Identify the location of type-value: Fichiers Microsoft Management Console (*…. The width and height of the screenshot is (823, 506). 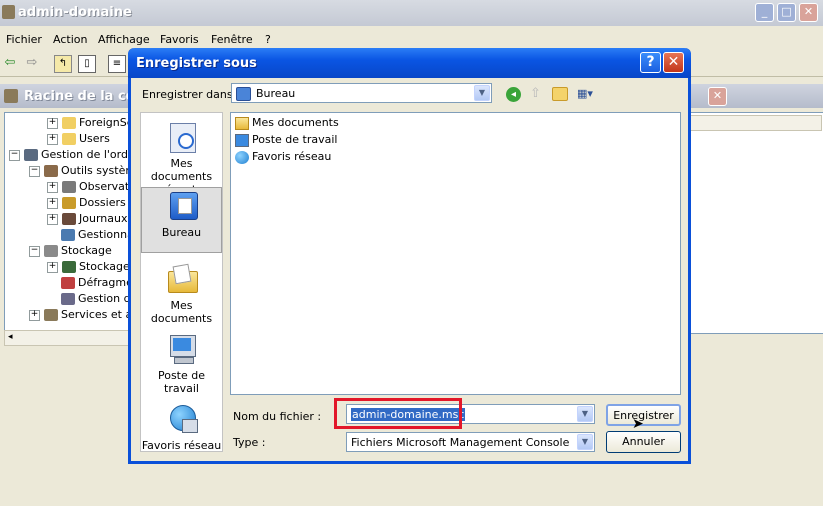
(462, 442).